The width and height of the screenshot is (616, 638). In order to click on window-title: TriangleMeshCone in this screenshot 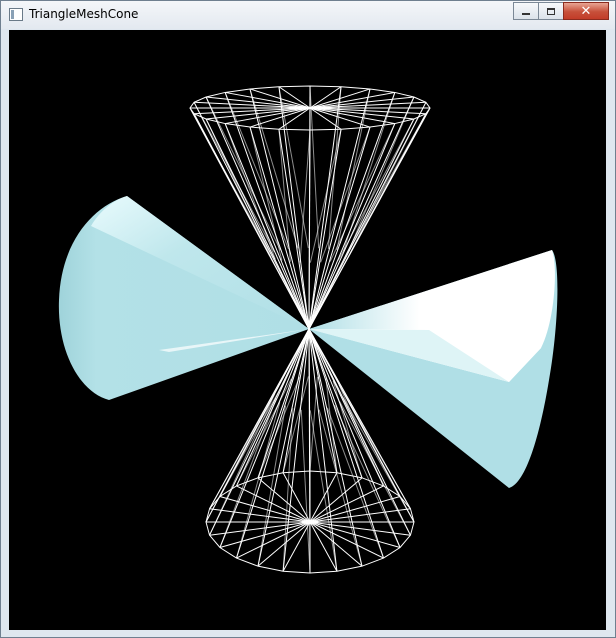, I will do `click(84, 14)`.